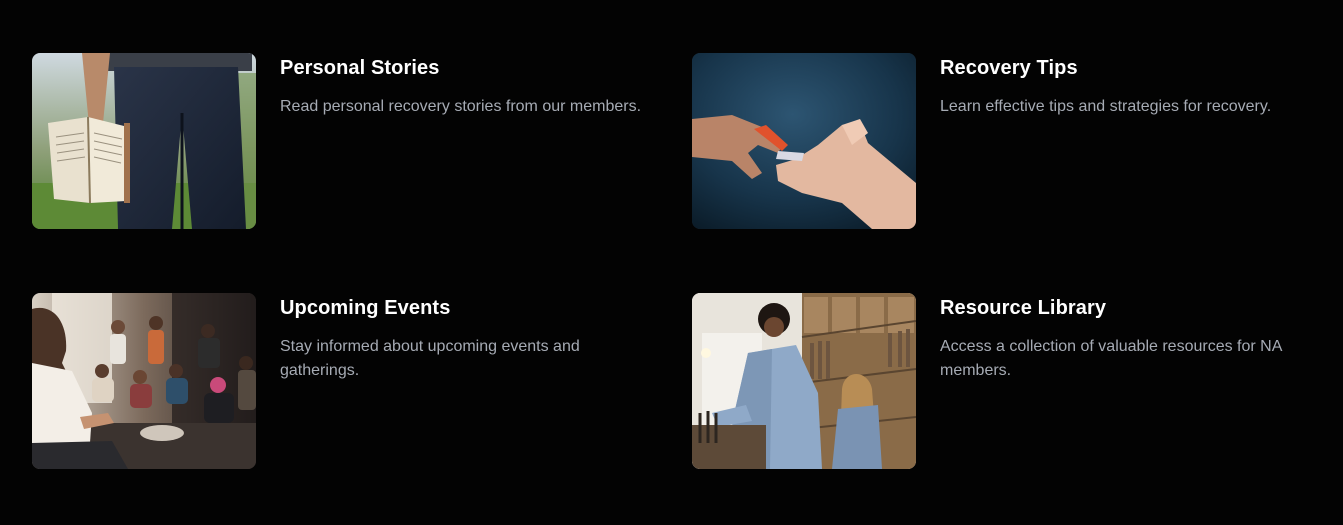 The height and width of the screenshot is (525, 1343). Describe the element at coordinates (804, 141) in the screenshot. I see `recovery-tips-image` at that location.